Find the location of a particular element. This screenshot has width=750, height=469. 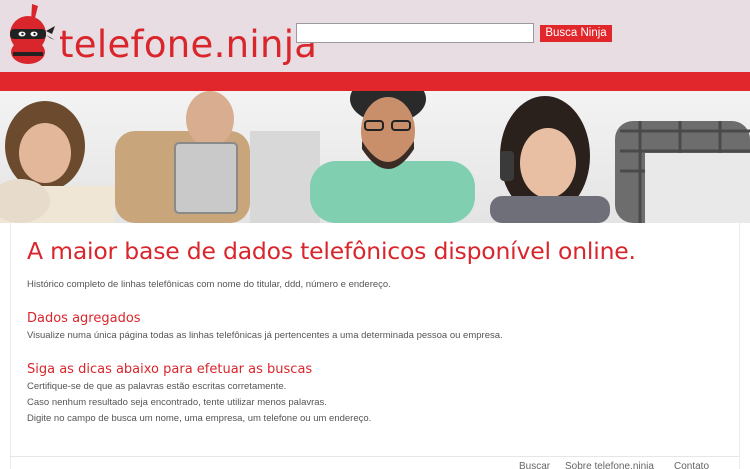

footer-link-sobre: Sobre telefone.ninja is located at coordinates (609, 465).